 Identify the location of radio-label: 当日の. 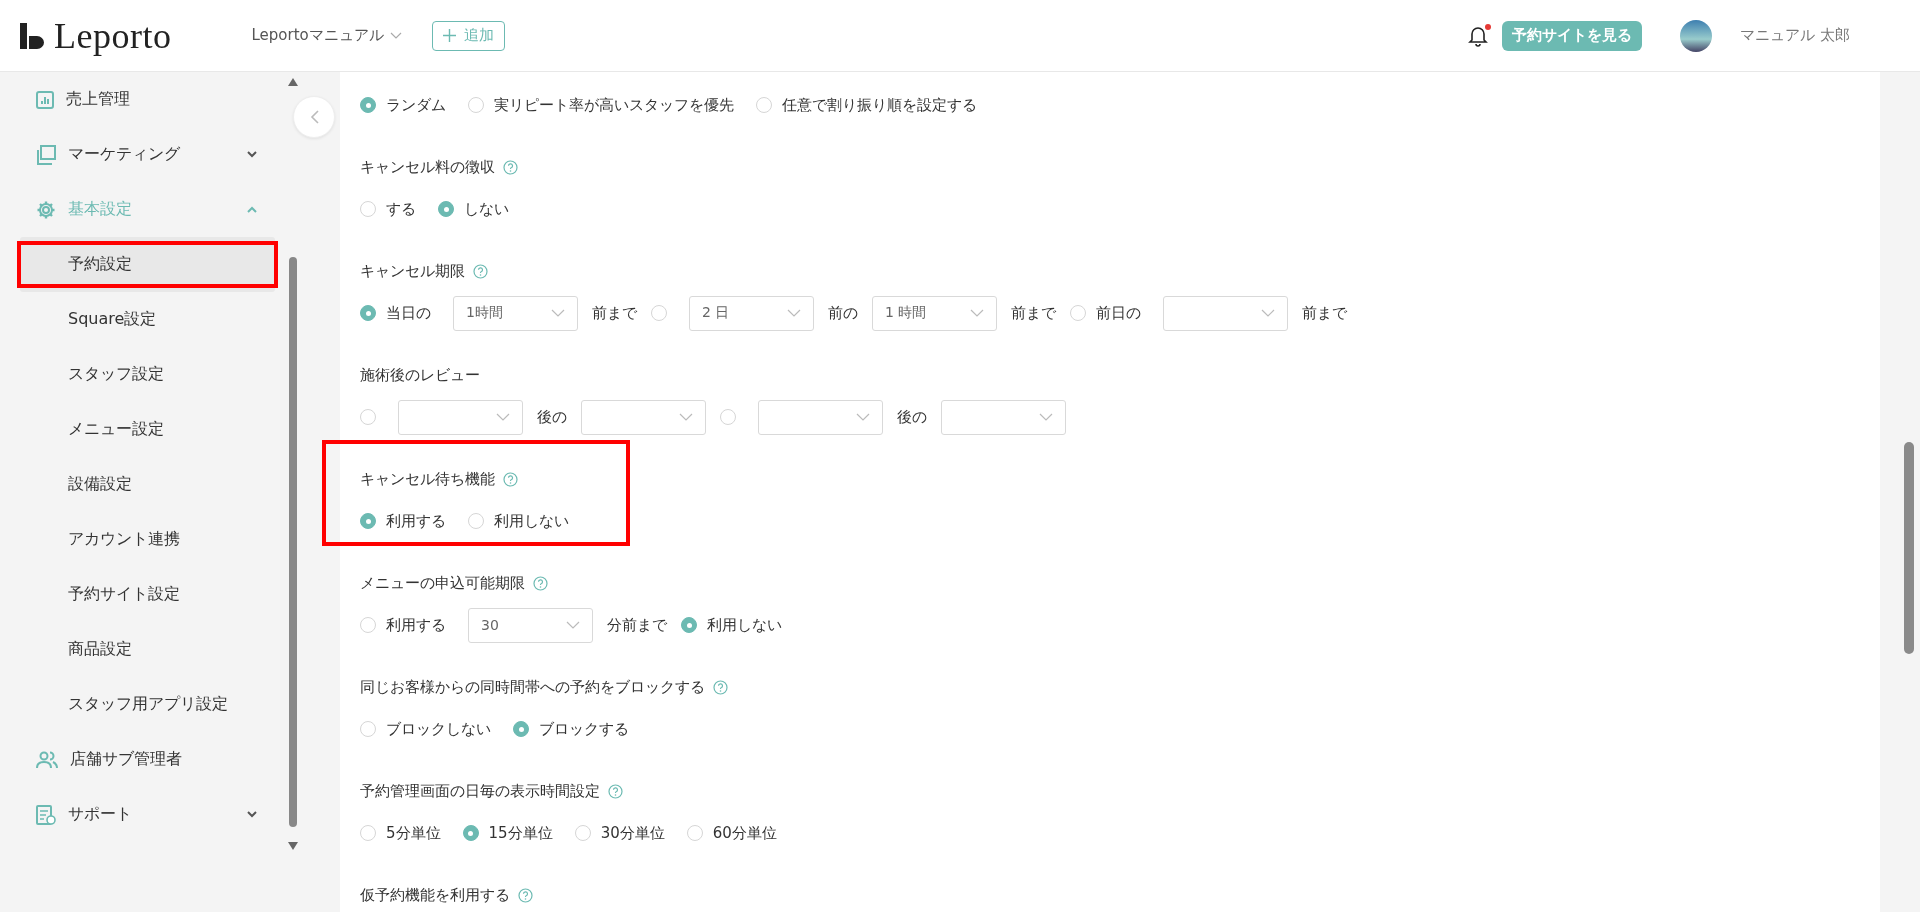
(408, 313).